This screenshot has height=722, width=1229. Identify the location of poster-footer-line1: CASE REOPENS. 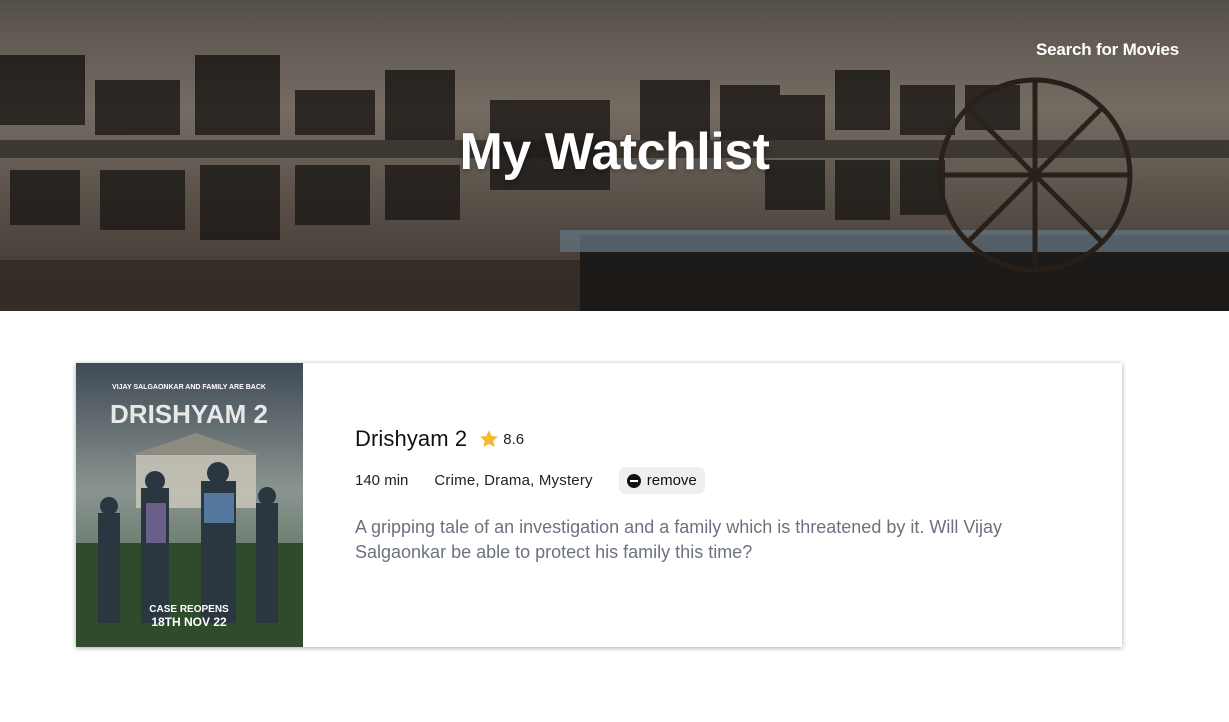
(189, 609).